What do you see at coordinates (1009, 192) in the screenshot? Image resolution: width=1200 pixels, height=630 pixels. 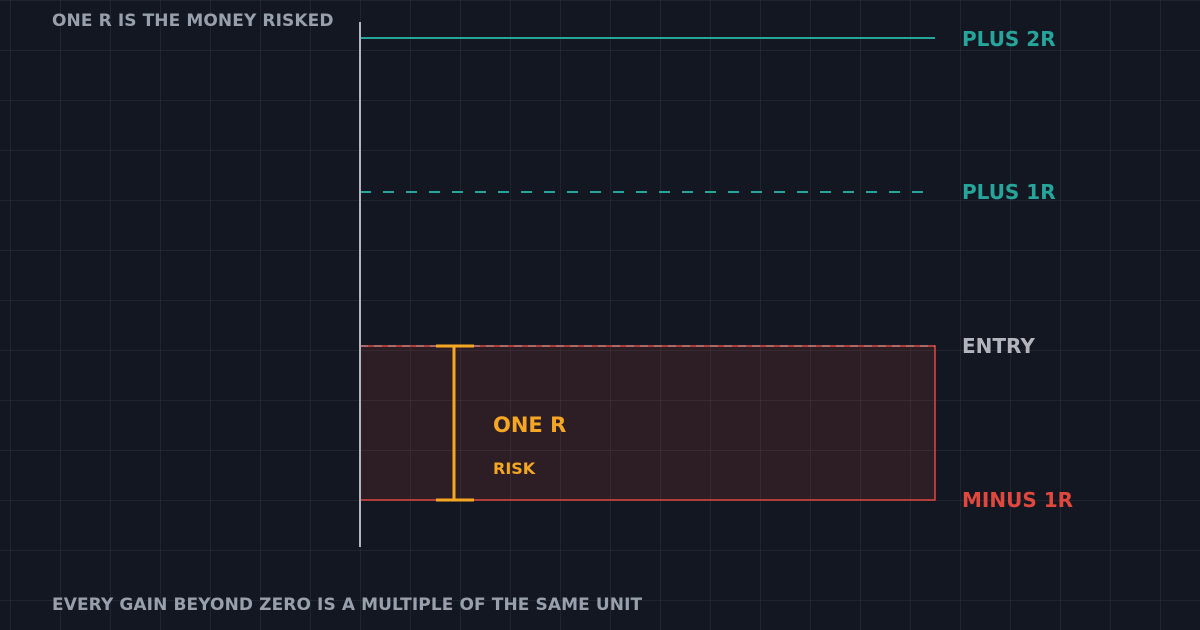 I see `plus-1r-label: PLUS 1R` at bounding box center [1009, 192].